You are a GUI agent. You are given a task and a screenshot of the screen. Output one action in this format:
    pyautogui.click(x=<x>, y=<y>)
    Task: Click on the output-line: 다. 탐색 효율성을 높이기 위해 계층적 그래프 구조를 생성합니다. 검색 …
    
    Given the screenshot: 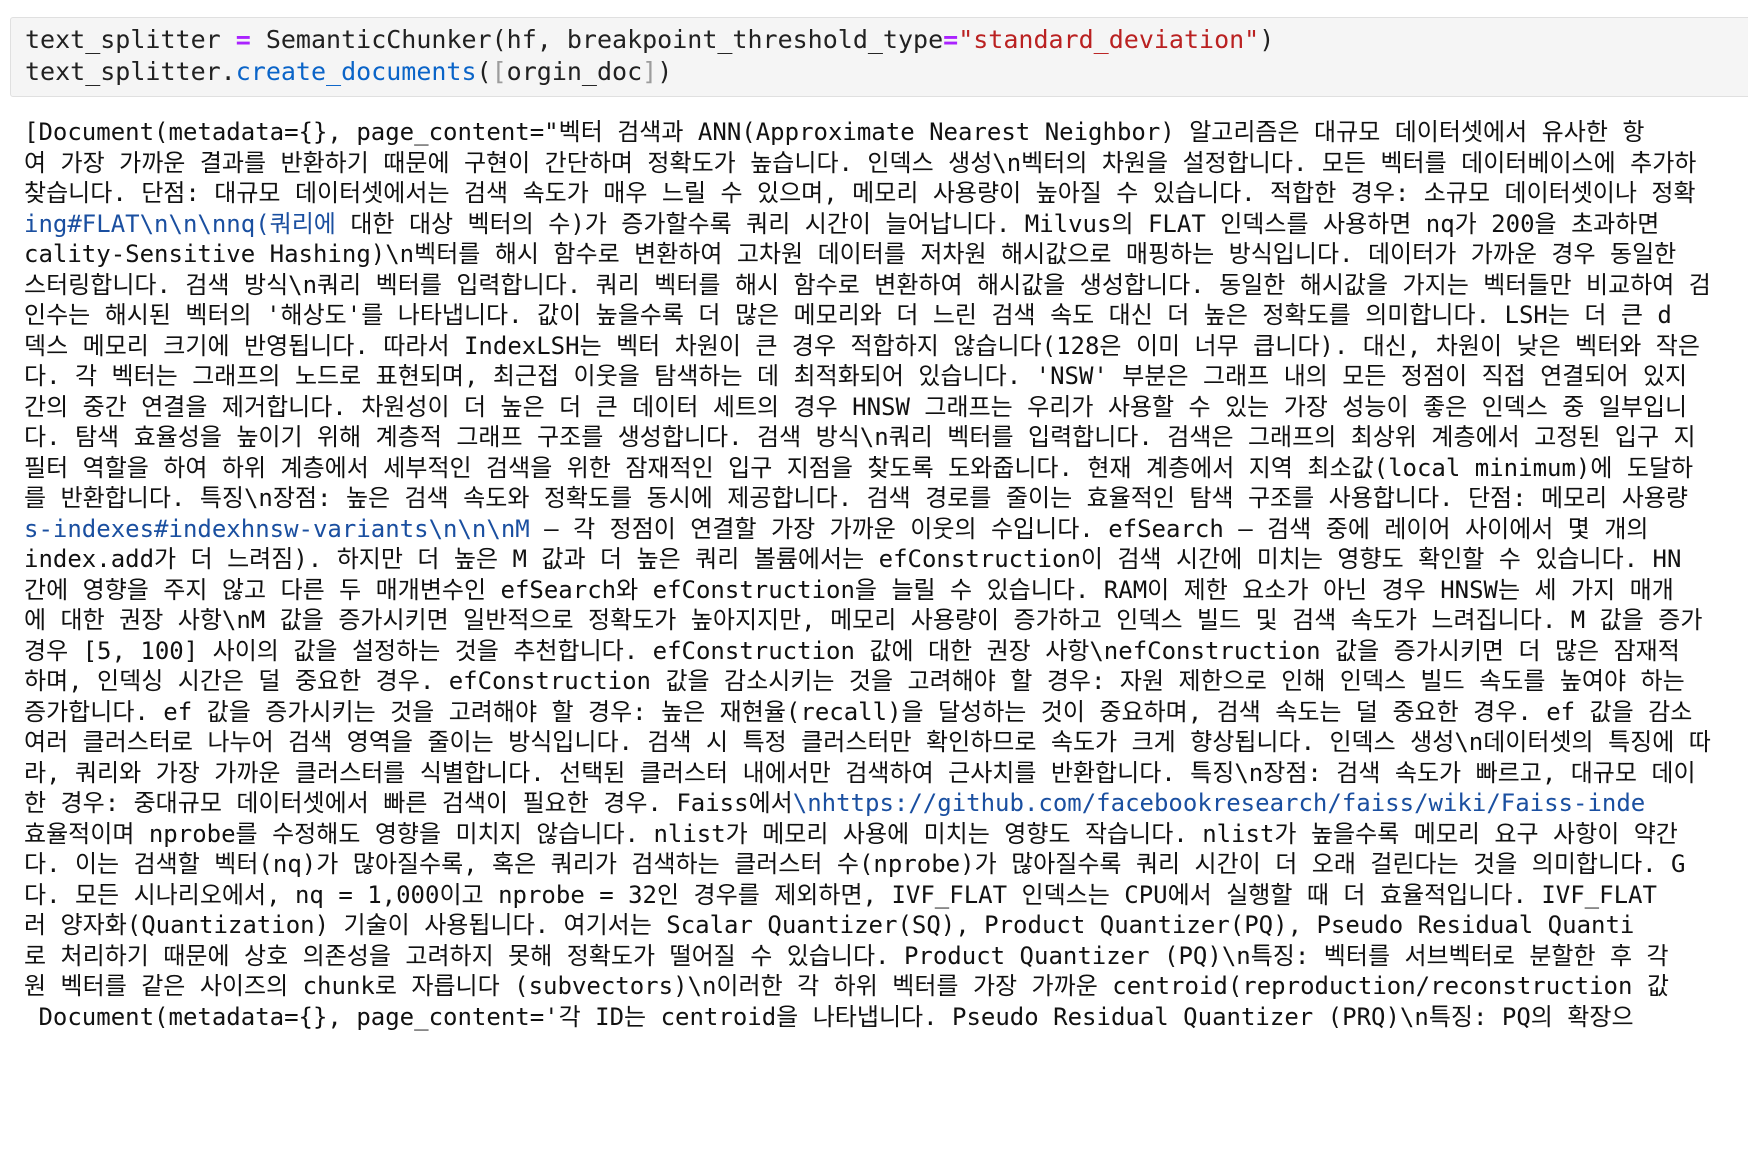 What is the action you would take?
    pyautogui.click(x=886, y=437)
    